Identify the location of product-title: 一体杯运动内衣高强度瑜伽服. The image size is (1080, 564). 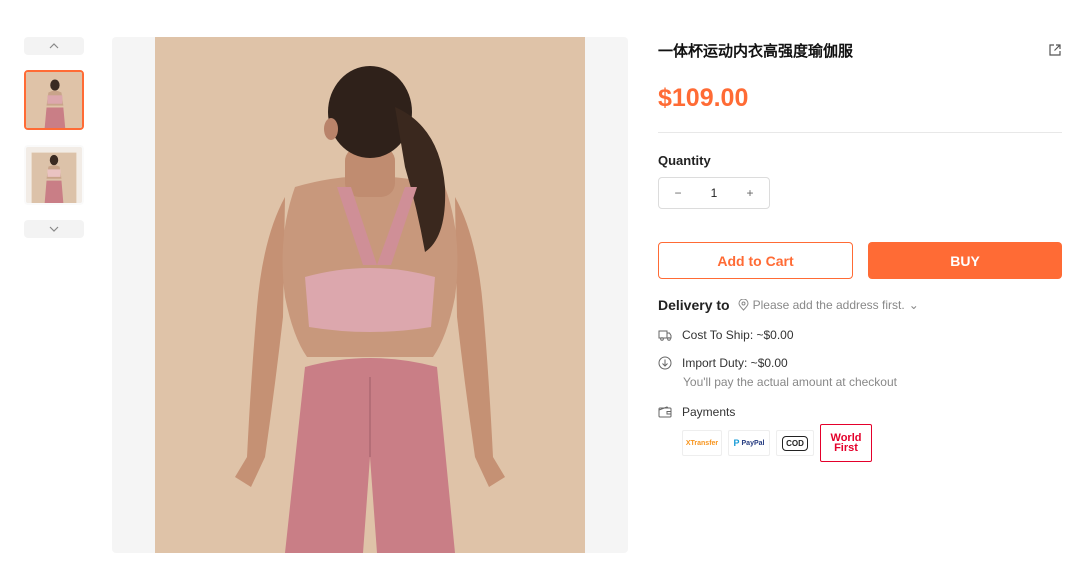
(756, 51).